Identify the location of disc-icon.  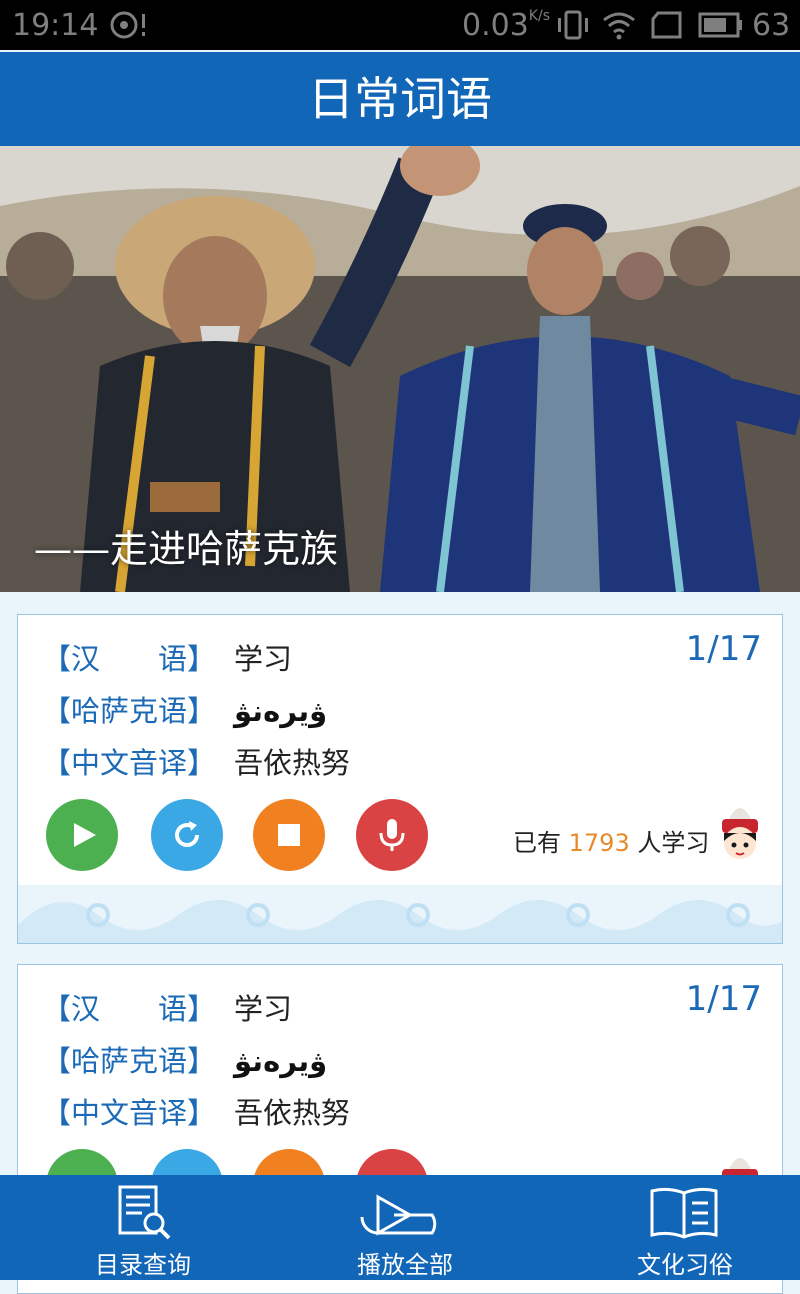
(127, 25).